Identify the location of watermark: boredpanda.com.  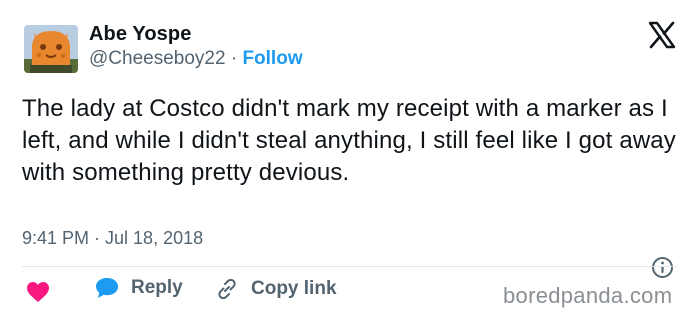
(588, 295).